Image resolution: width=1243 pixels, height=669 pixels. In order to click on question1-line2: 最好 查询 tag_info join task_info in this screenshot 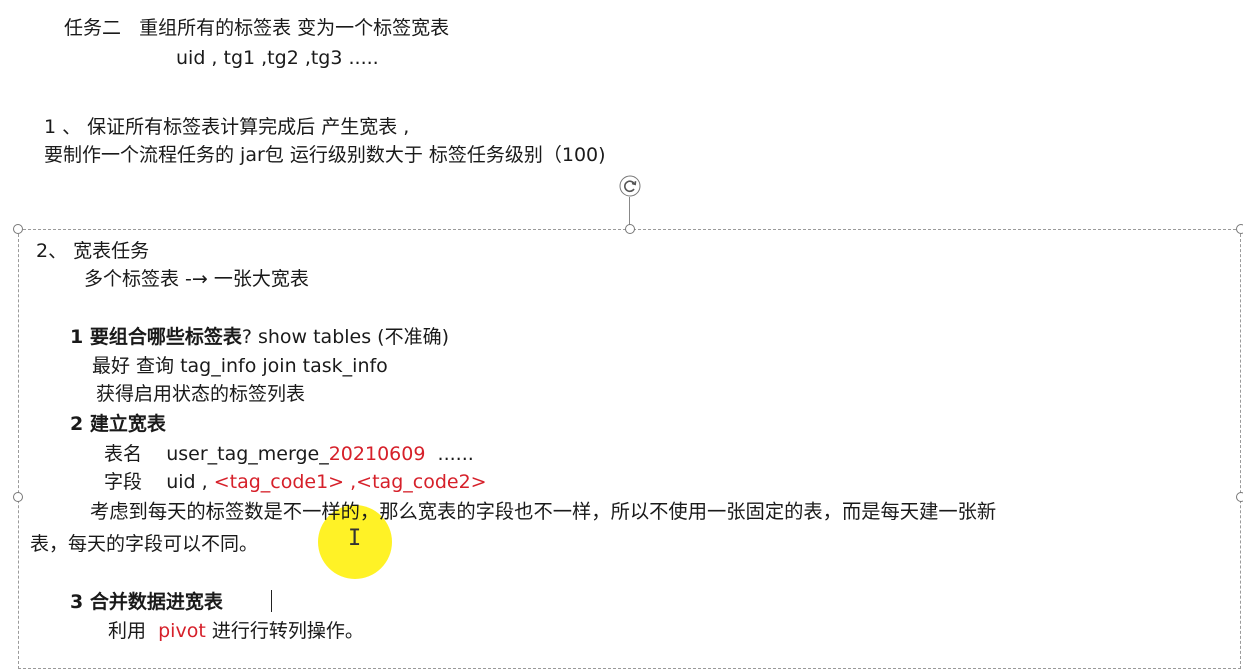, I will do `click(240, 366)`.